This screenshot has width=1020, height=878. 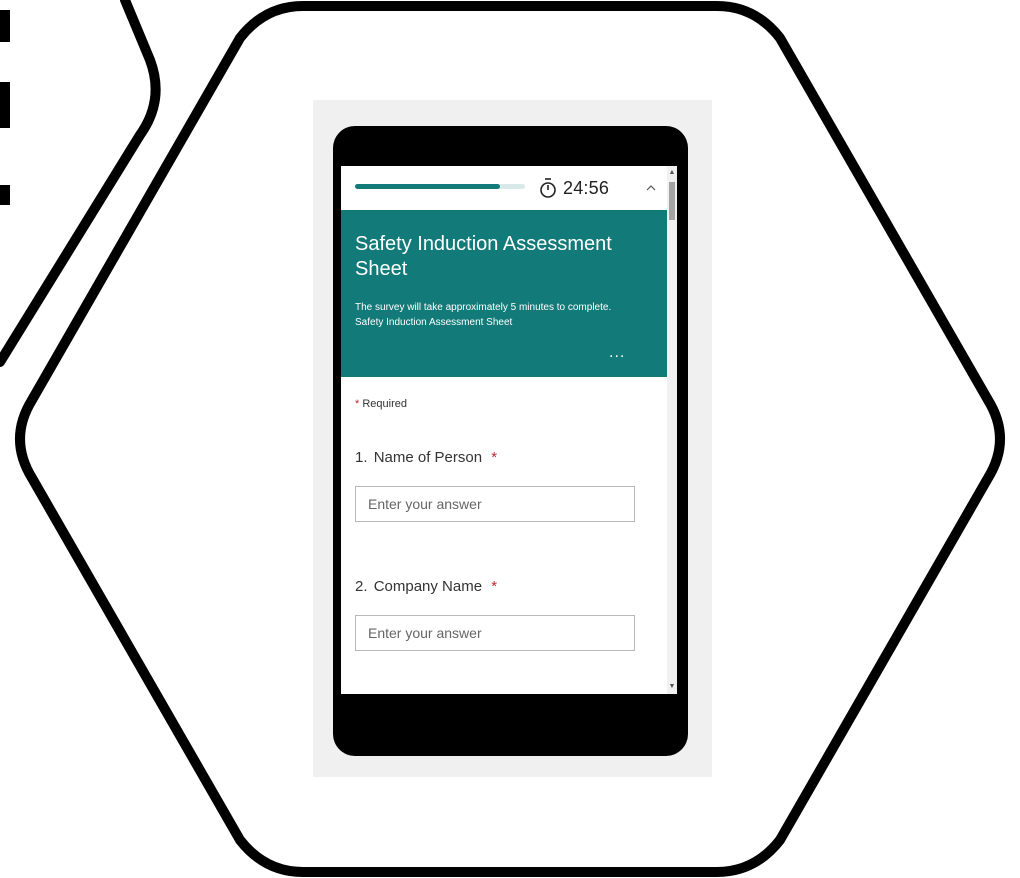 I want to click on timer-text: 24:56, so click(x=586, y=187).